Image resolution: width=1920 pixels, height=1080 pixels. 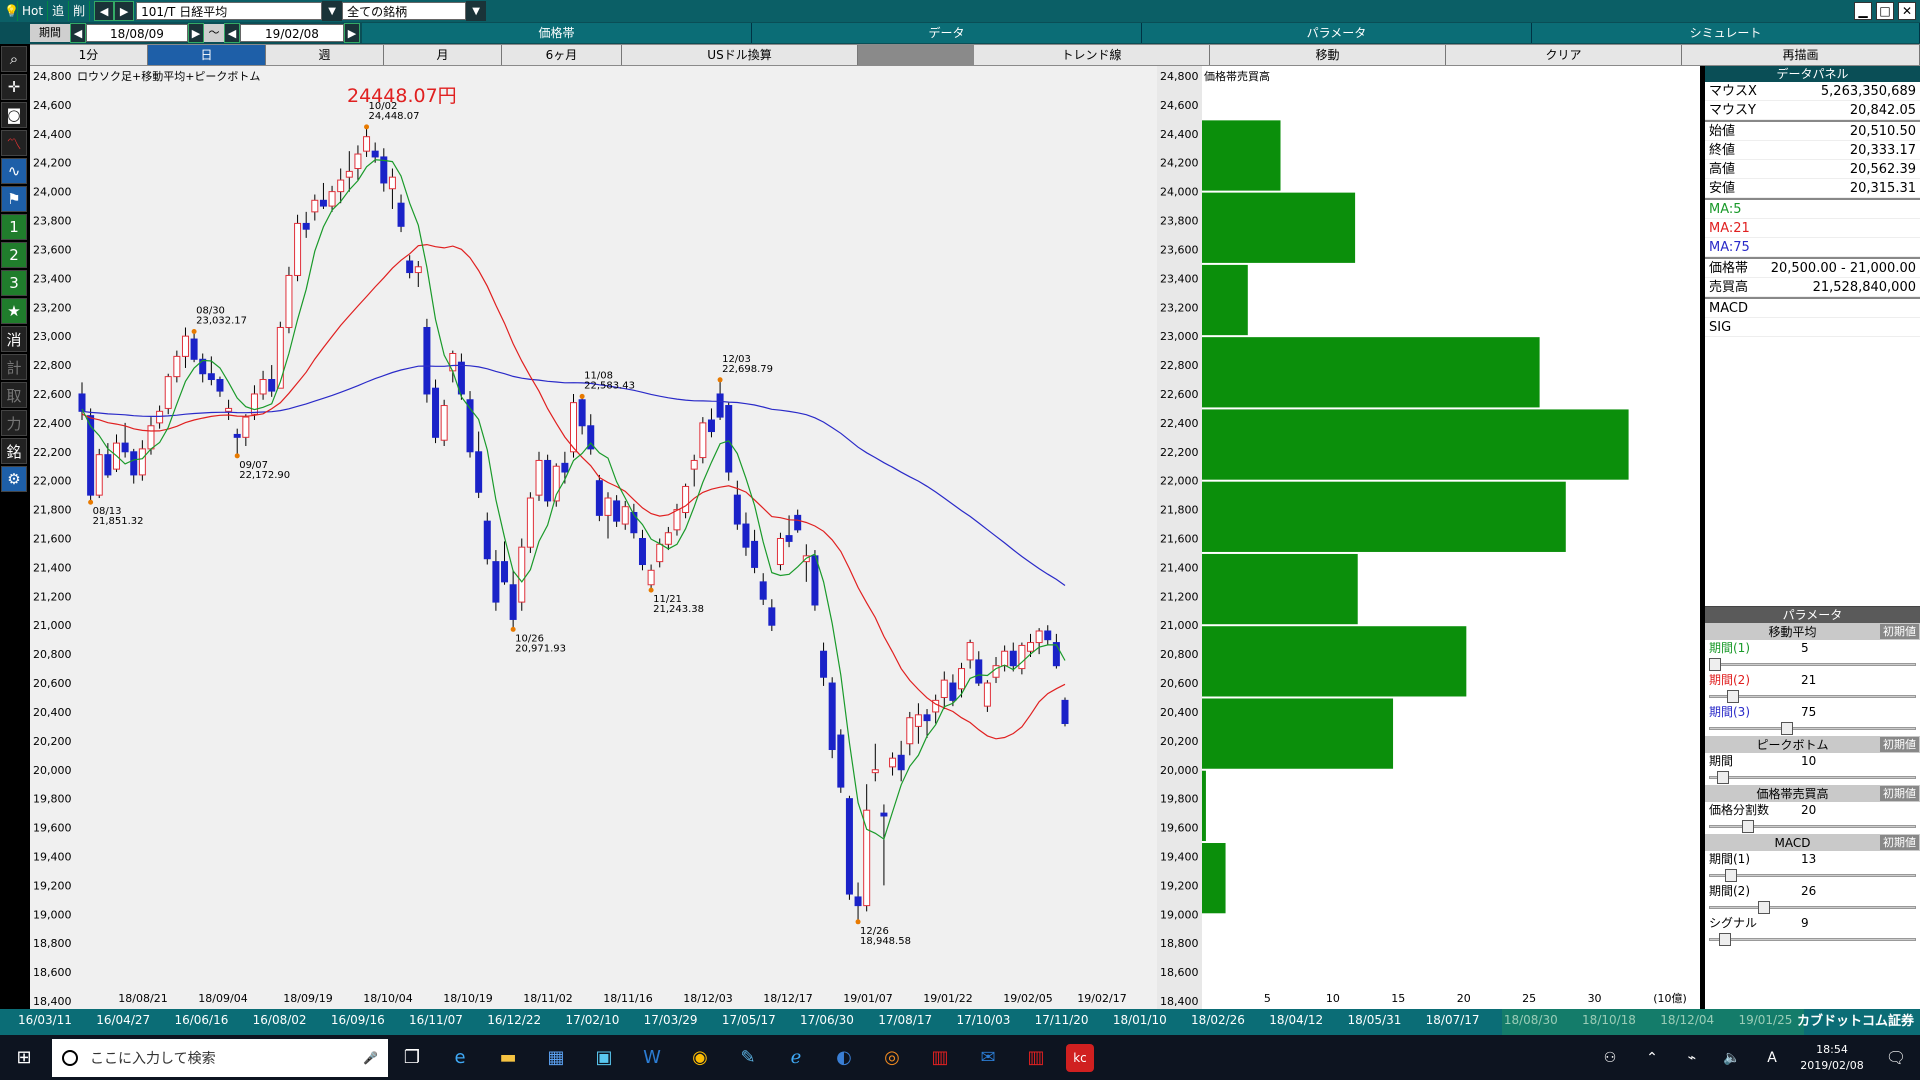 I want to click on trading-chart-icon: ▥, so click(x=940, y=1058).